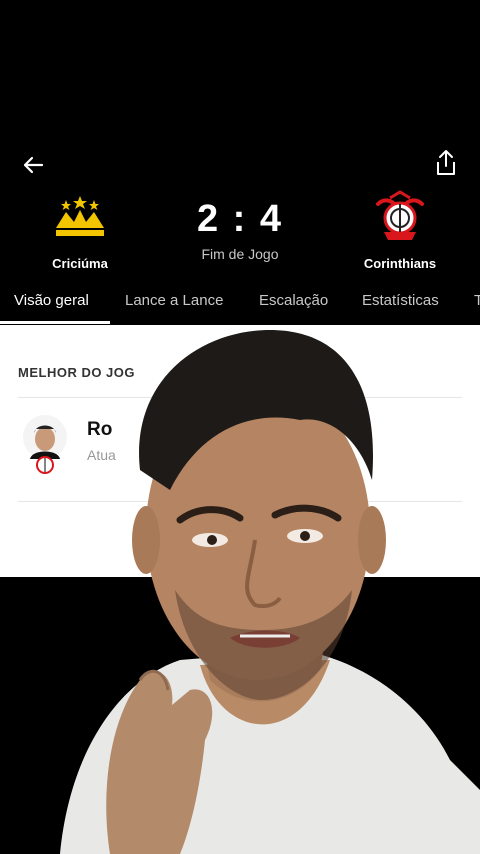  Describe the element at coordinates (400, 215) in the screenshot. I see `corinthians-crest-icon` at that location.